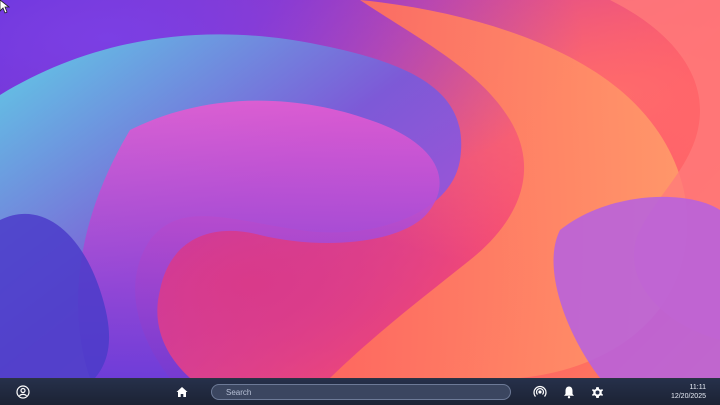 The image size is (720, 405). What do you see at coordinates (182, 392) in the screenshot?
I see `home-icon` at bounding box center [182, 392].